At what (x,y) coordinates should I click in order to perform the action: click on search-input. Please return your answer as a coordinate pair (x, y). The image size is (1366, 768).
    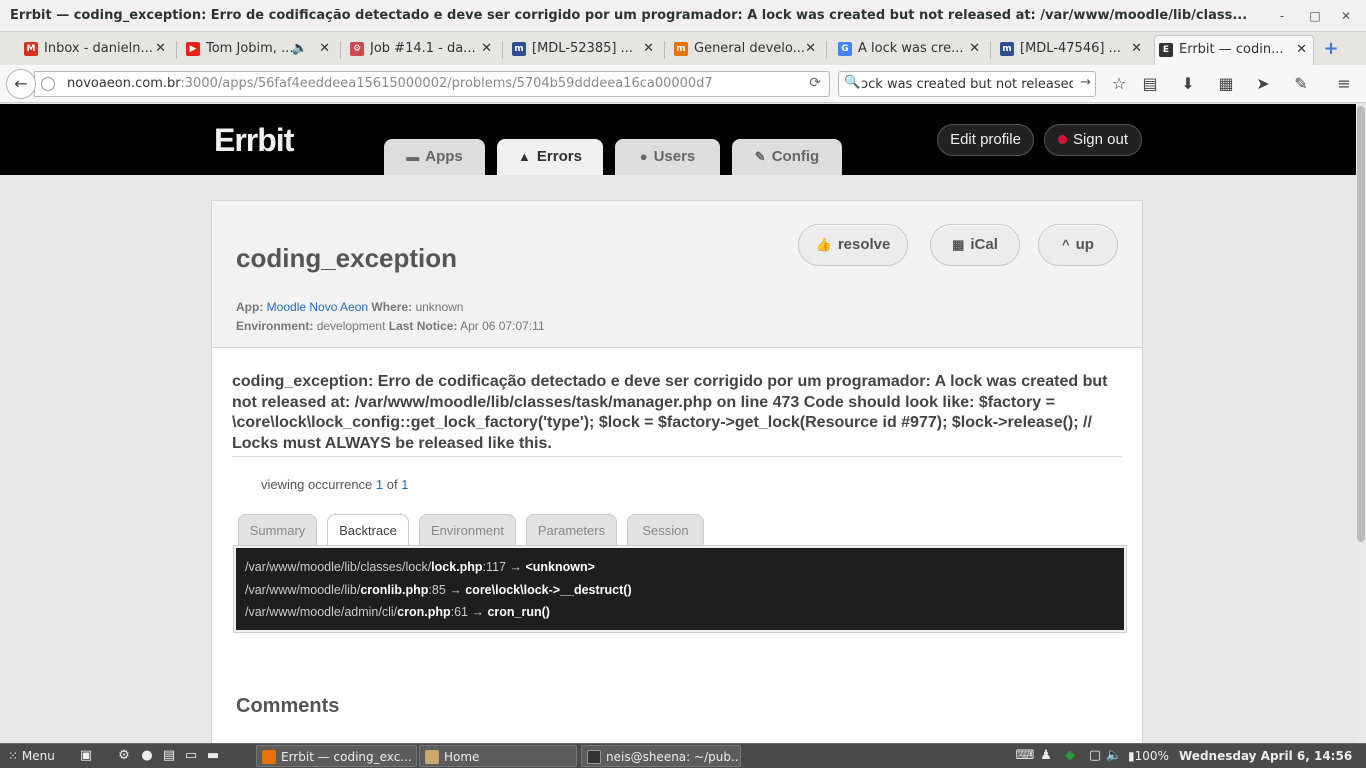
    Looking at the image, I should click on (967, 84).